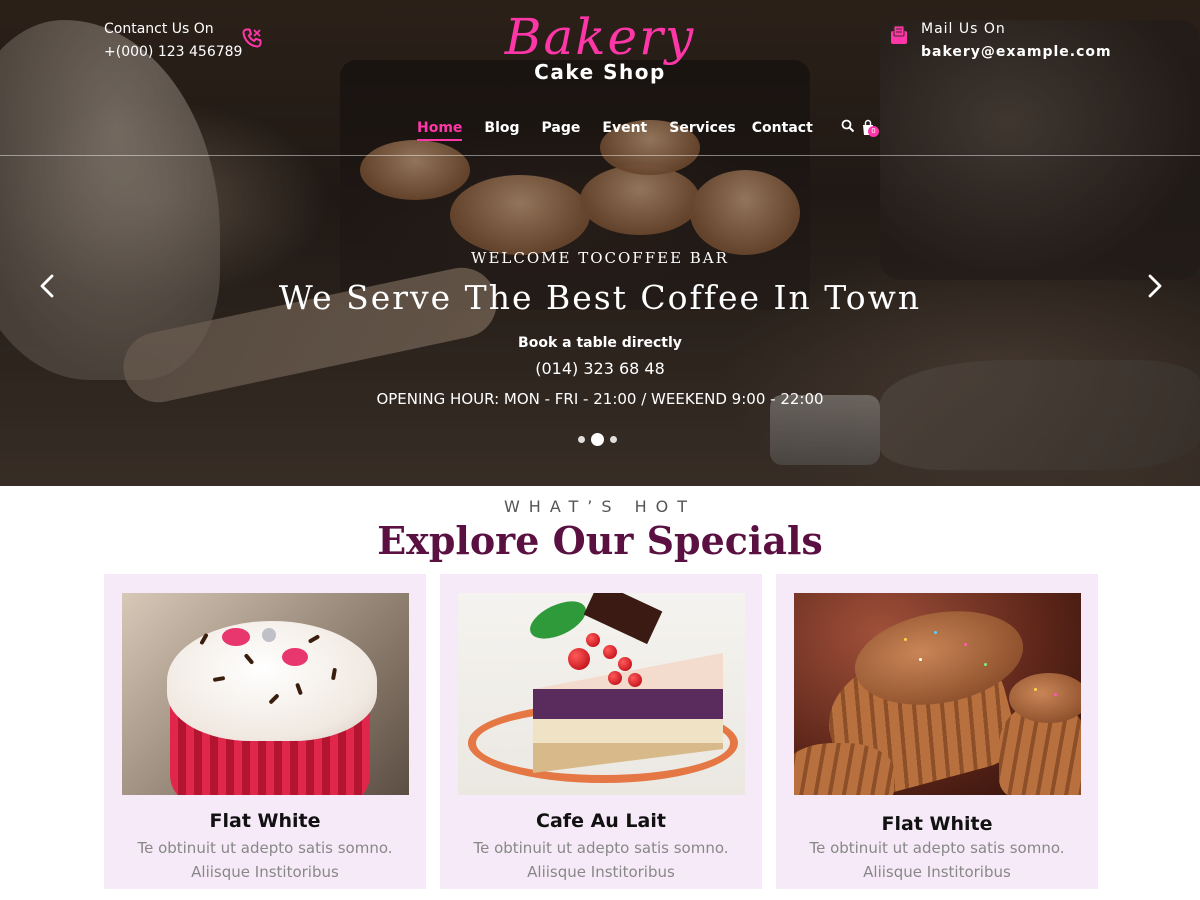 The image size is (1200, 900). Describe the element at coordinates (600, 258) in the screenshot. I see `slide-kicker: WELCOME TOCOFFEE BAR` at that location.